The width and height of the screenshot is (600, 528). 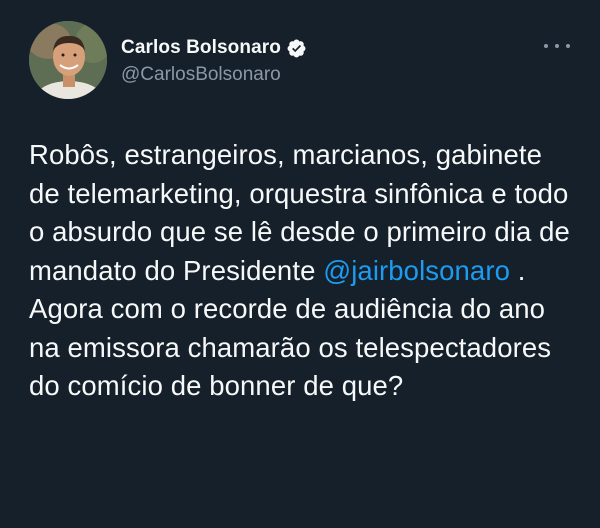 I want to click on avatar, so click(x=68, y=60).